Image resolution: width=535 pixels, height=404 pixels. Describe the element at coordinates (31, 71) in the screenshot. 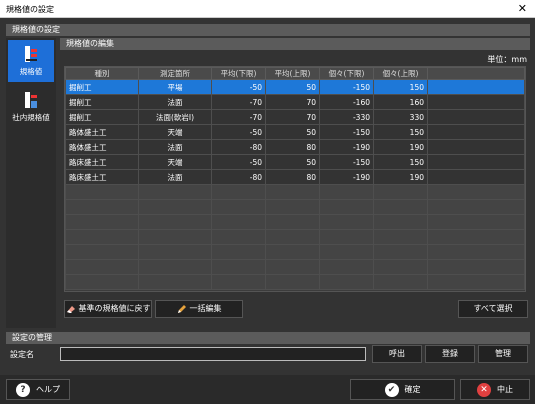

I see `sidebar-item-label: 規格値` at that location.